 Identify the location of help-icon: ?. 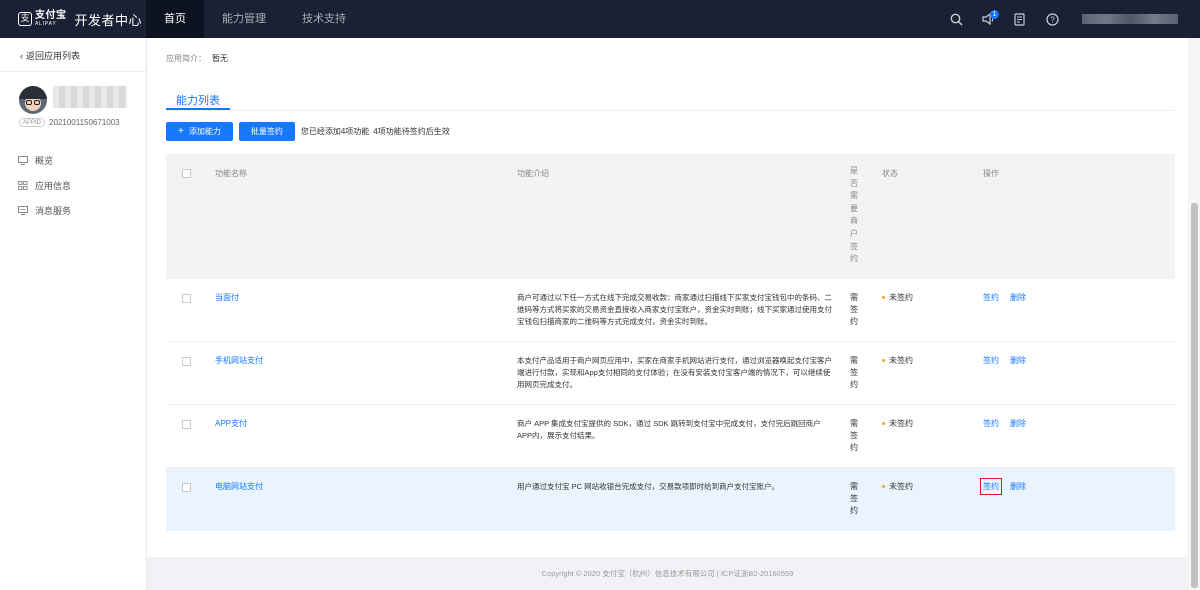
(1052, 19).